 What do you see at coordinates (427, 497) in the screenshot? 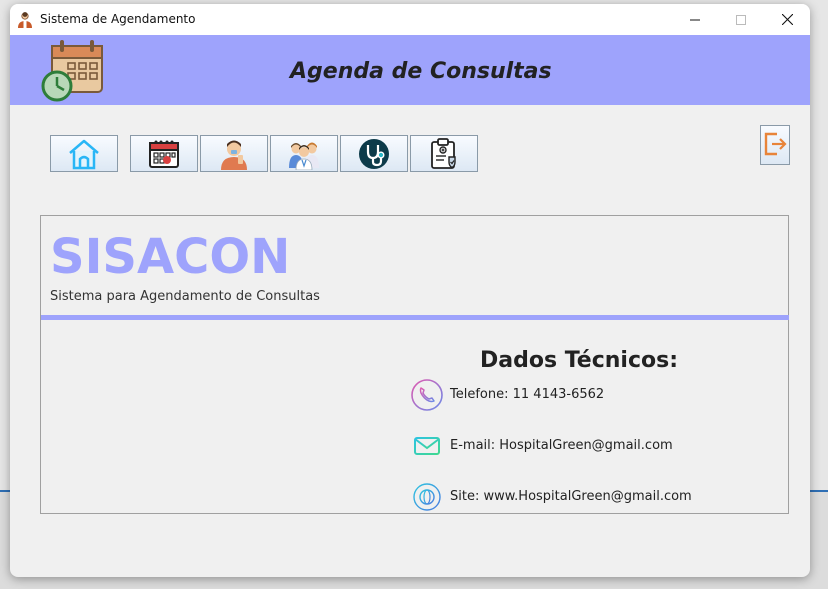
I see `globe-icon` at bounding box center [427, 497].